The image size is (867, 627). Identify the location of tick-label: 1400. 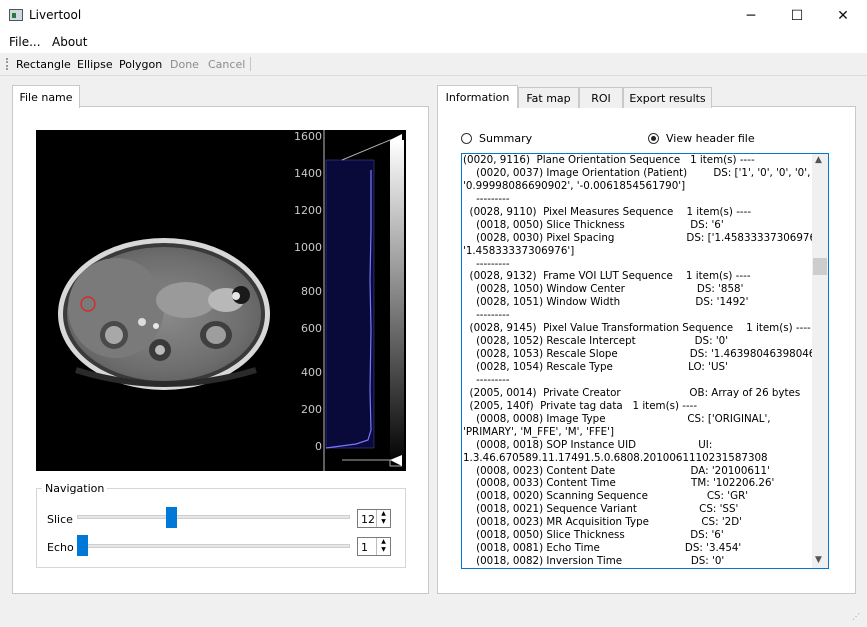
(308, 173).